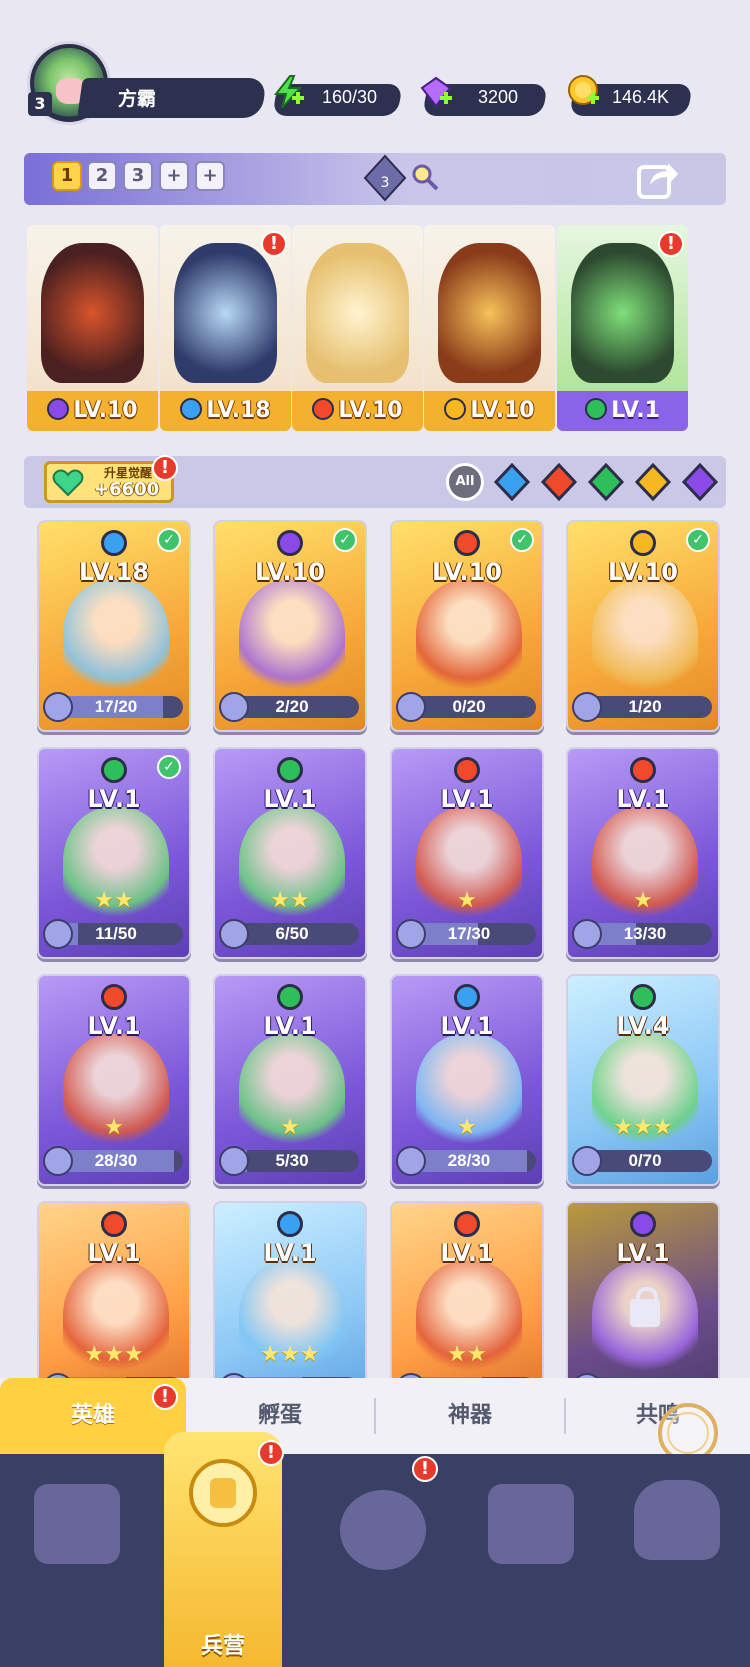  What do you see at coordinates (290, 853) in the screenshot?
I see `hero-card: LV.1 ★★ 6/50` at bounding box center [290, 853].